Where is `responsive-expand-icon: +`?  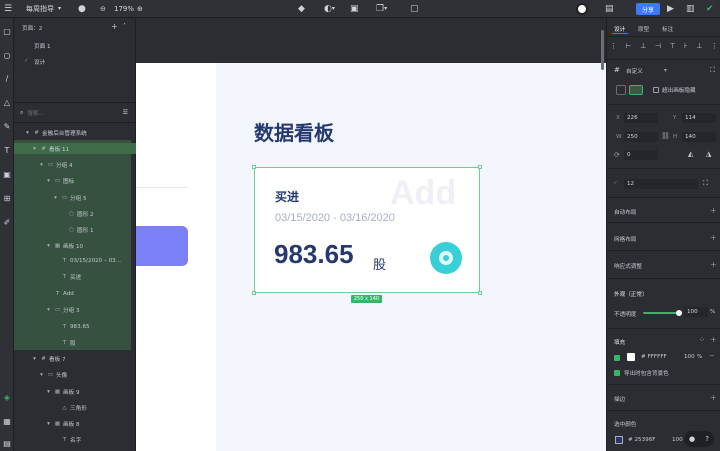 responsive-expand-icon: + is located at coordinates (713, 264).